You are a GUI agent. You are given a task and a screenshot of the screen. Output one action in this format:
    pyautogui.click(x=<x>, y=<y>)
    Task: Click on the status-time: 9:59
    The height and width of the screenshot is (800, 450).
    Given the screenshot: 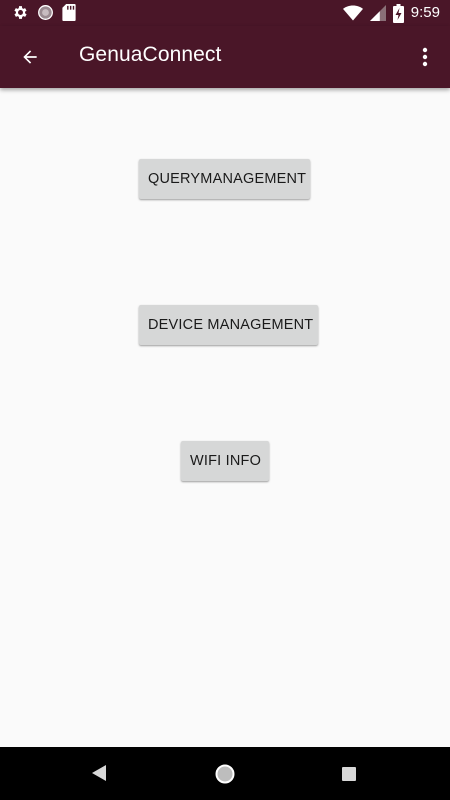 What is the action you would take?
    pyautogui.click(x=425, y=12)
    